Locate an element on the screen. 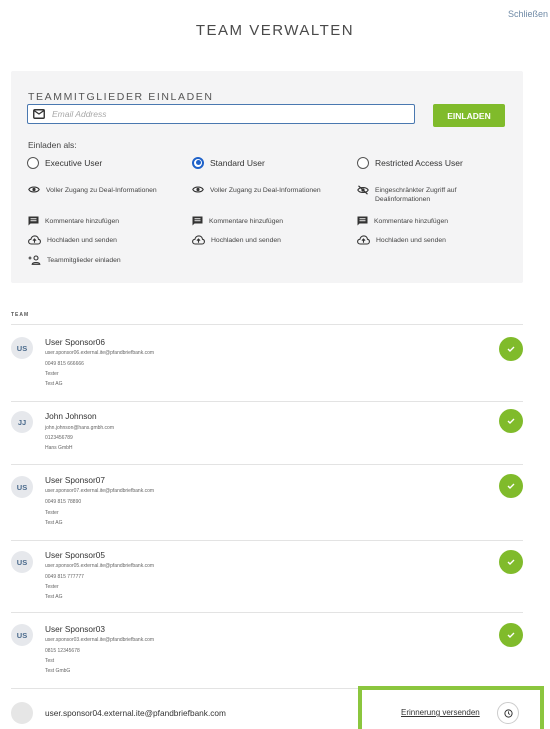 The image size is (550, 729). radio-checked-icon is located at coordinates (198, 162).